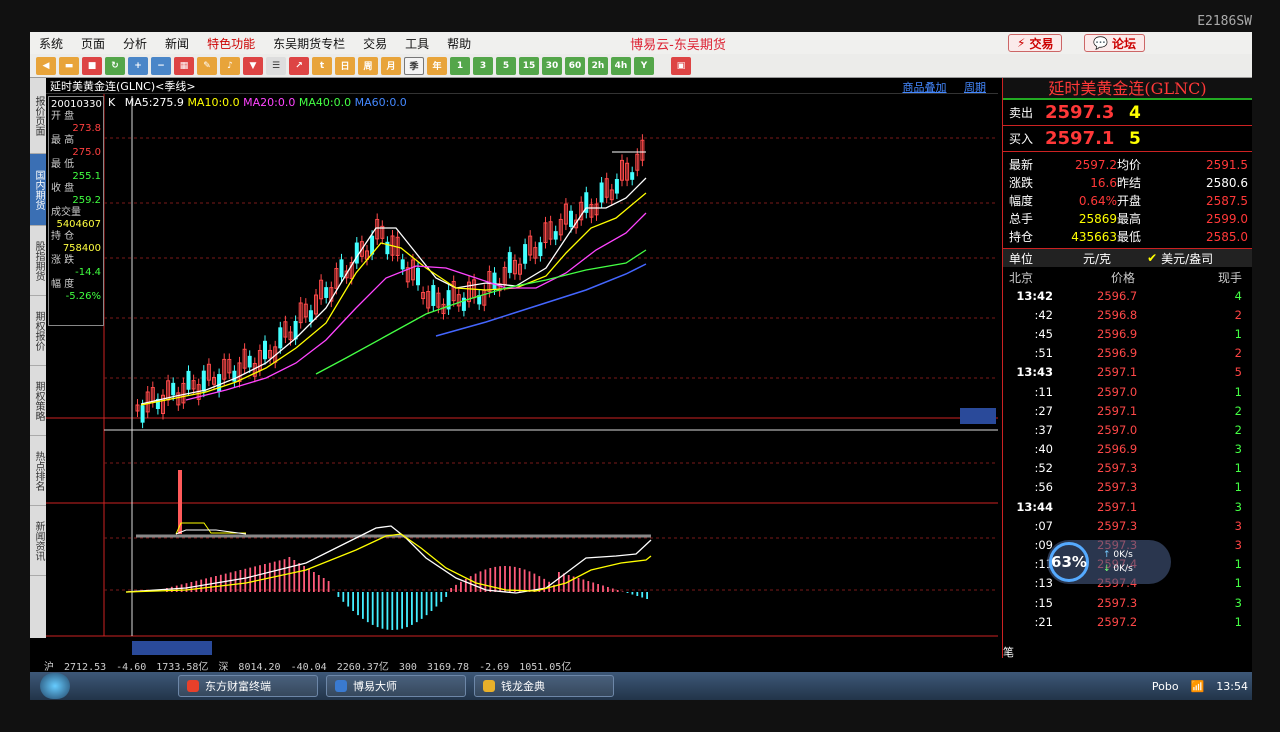 This screenshot has width=1280, height=732. What do you see at coordinates (681, 65) in the screenshot?
I see `calendar-icon: ▣` at bounding box center [681, 65].